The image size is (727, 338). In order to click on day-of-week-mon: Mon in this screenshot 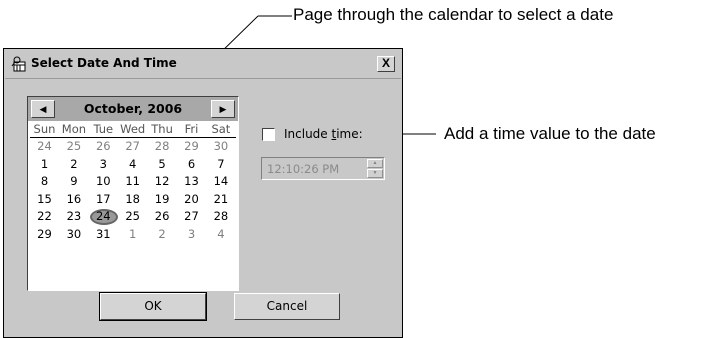, I will do `click(74, 129)`.